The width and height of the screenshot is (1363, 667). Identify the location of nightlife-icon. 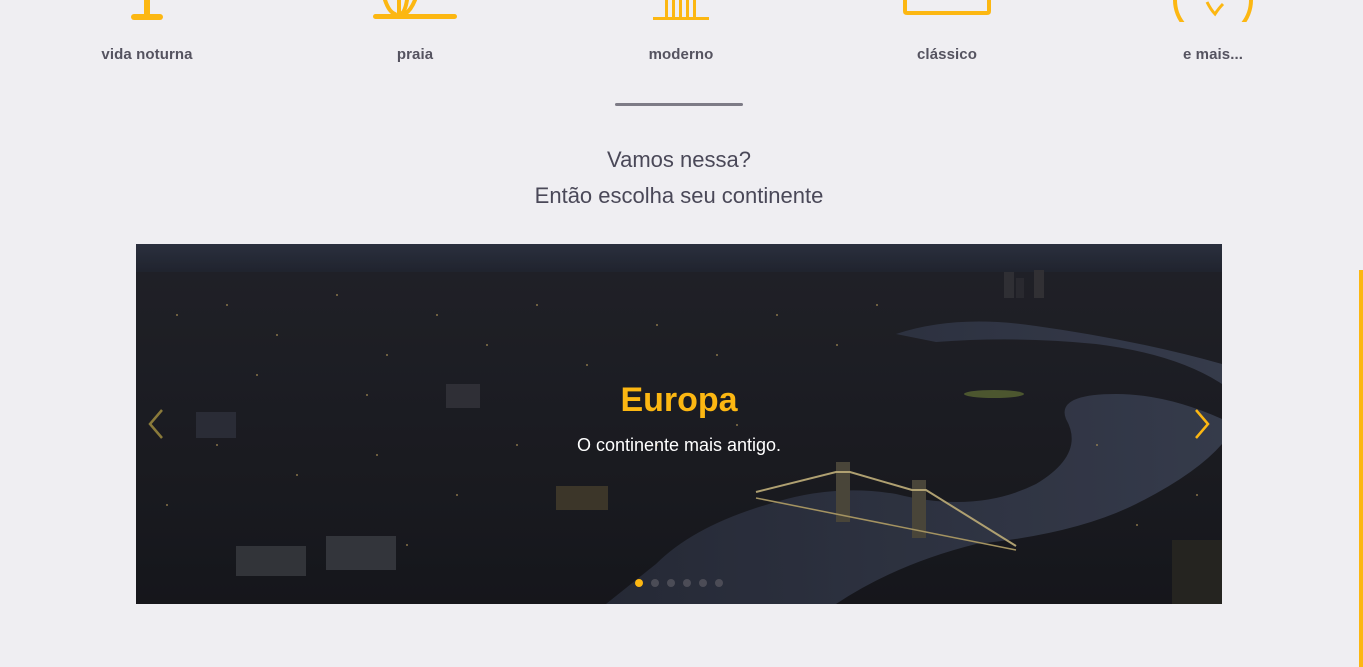
(147, 10).